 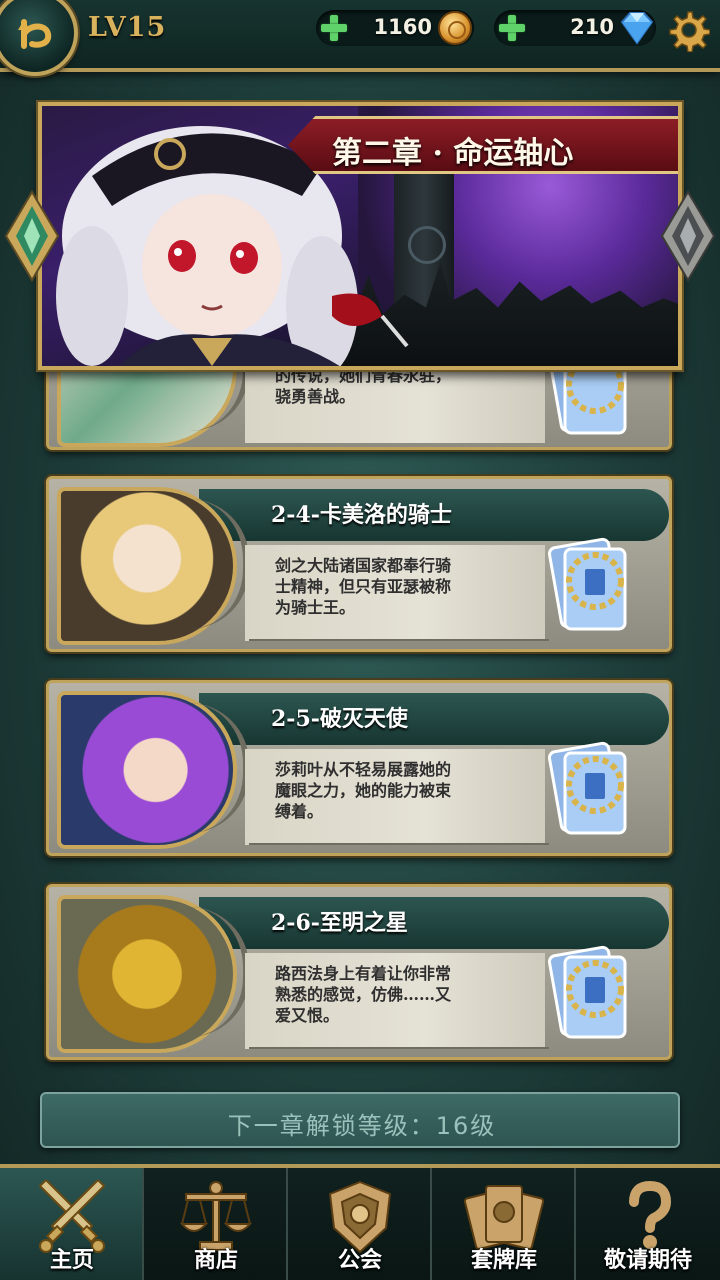 What do you see at coordinates (504, 1224) in the screenshot?
I see `nav-deck: 套牌库` at bounding box center [504, 1224].